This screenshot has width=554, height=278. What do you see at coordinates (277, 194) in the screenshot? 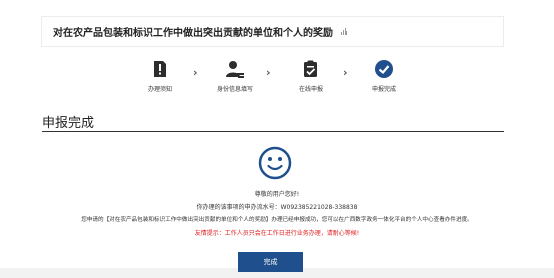
I see `greeting-text: 尊敬的用户您好!` at bounding box center [277, 194].